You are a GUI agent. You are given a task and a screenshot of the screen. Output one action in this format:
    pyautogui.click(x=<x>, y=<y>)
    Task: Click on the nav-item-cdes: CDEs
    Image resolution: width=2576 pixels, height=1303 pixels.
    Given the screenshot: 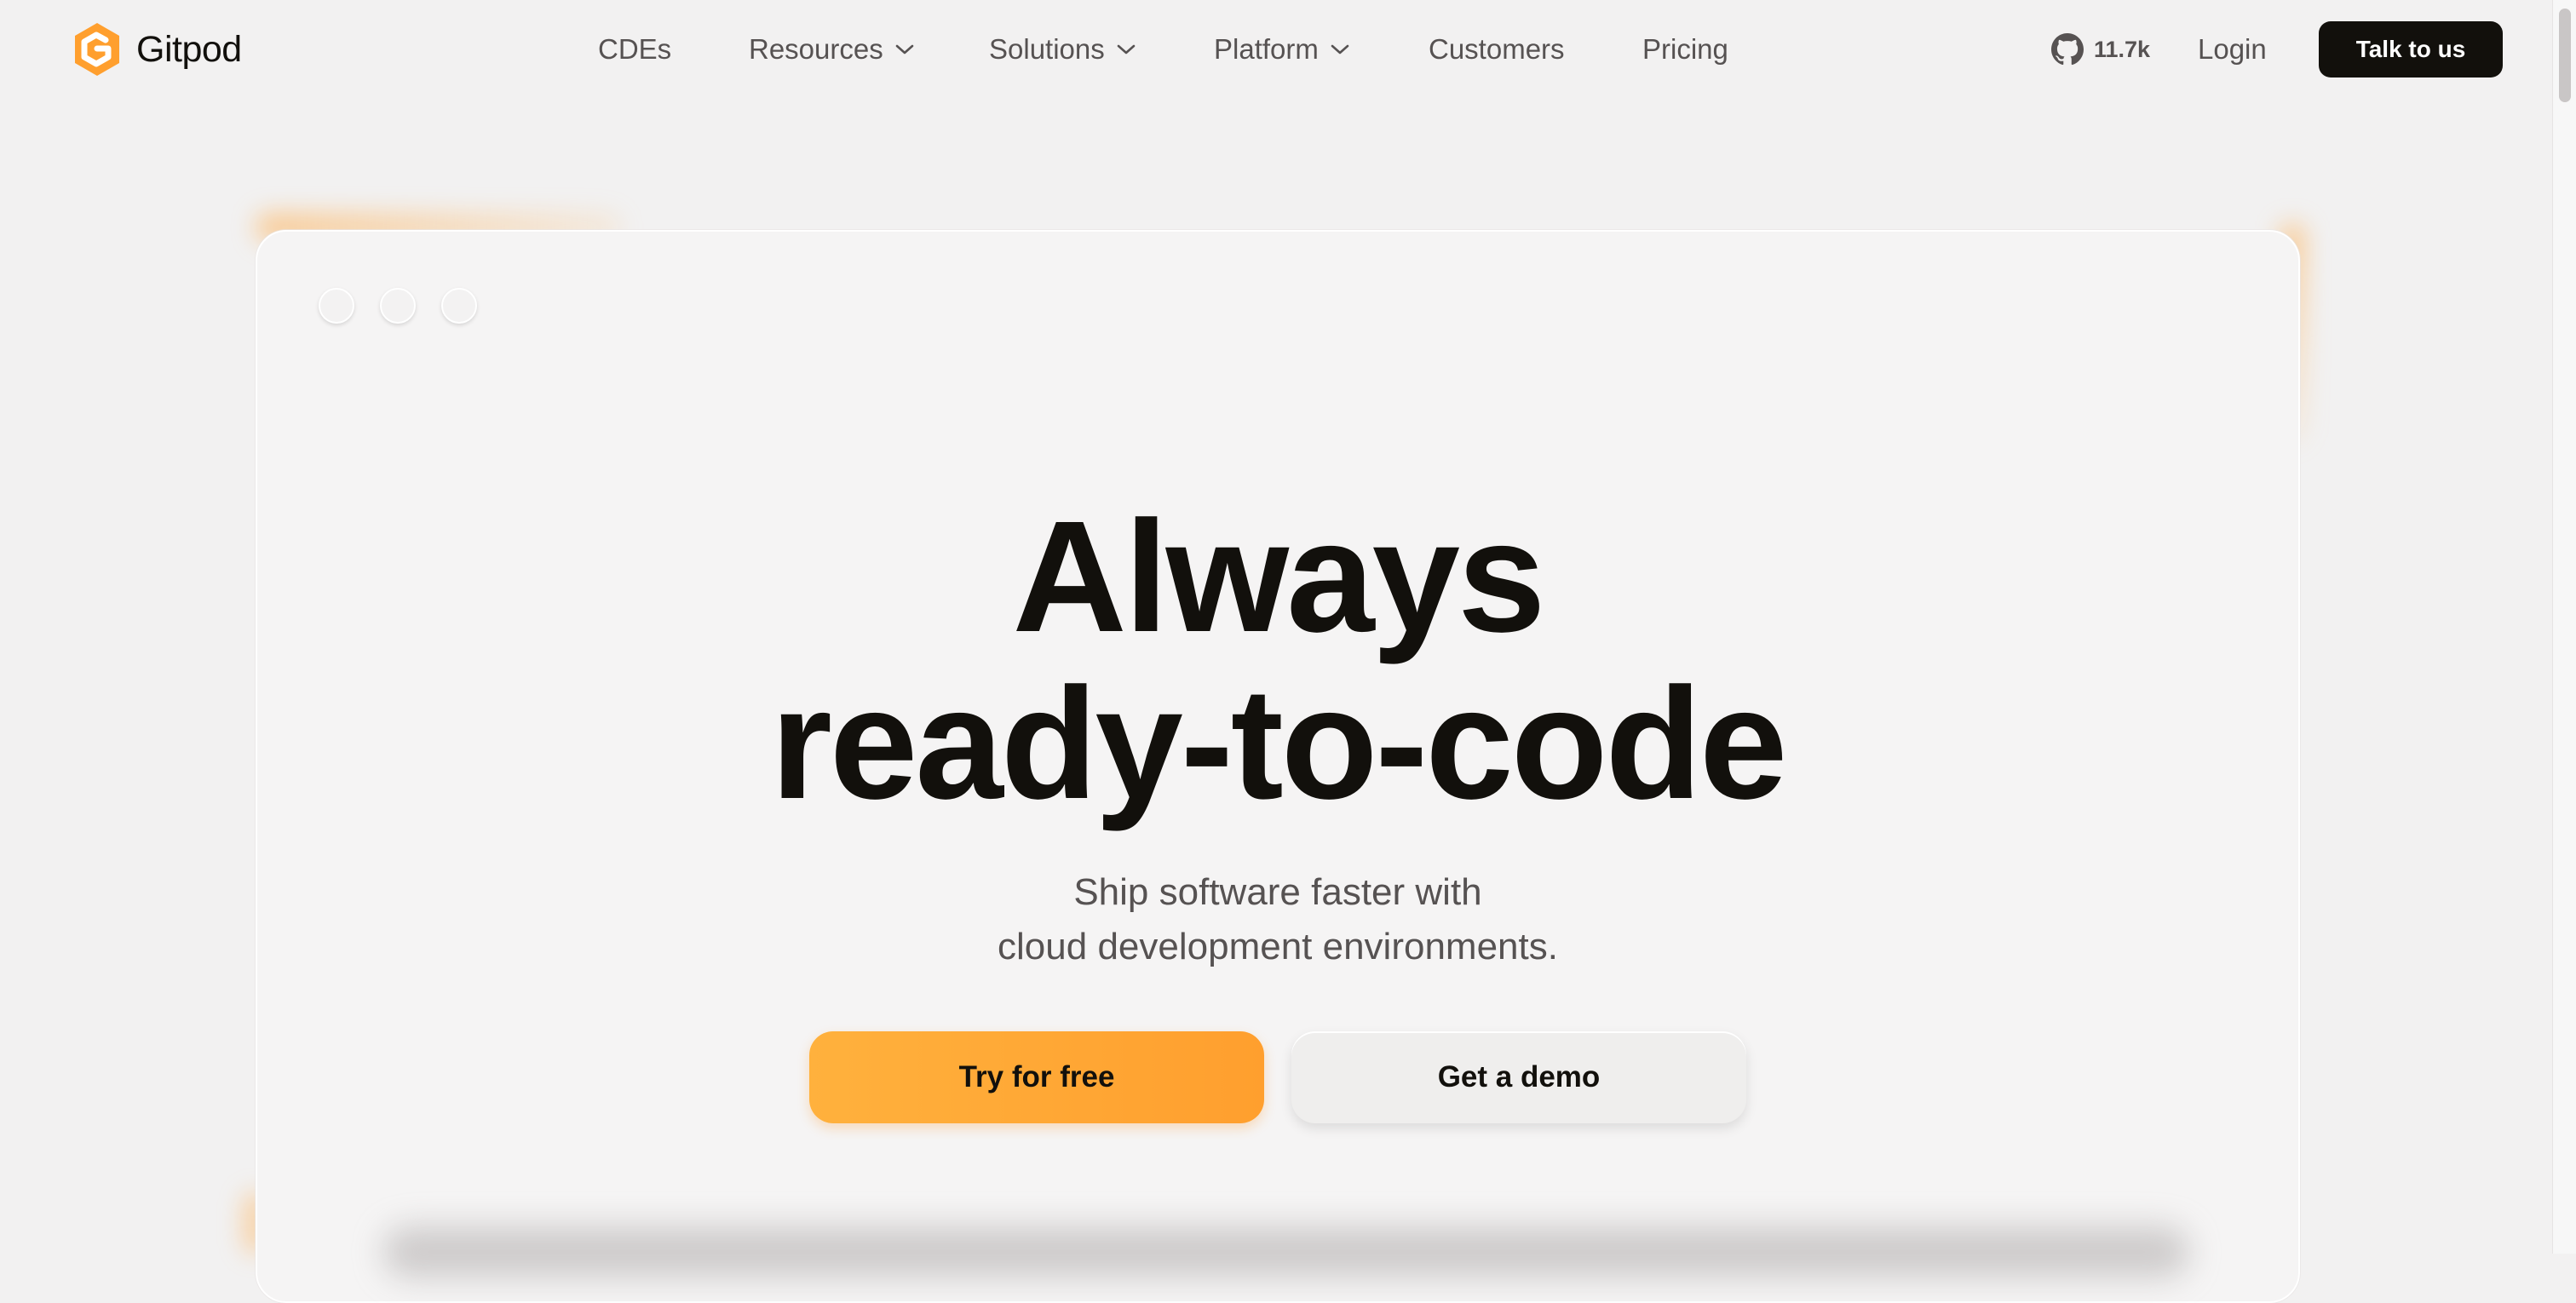 What is the action you would take?
    pyautogui.click(x=635, y=49)
    